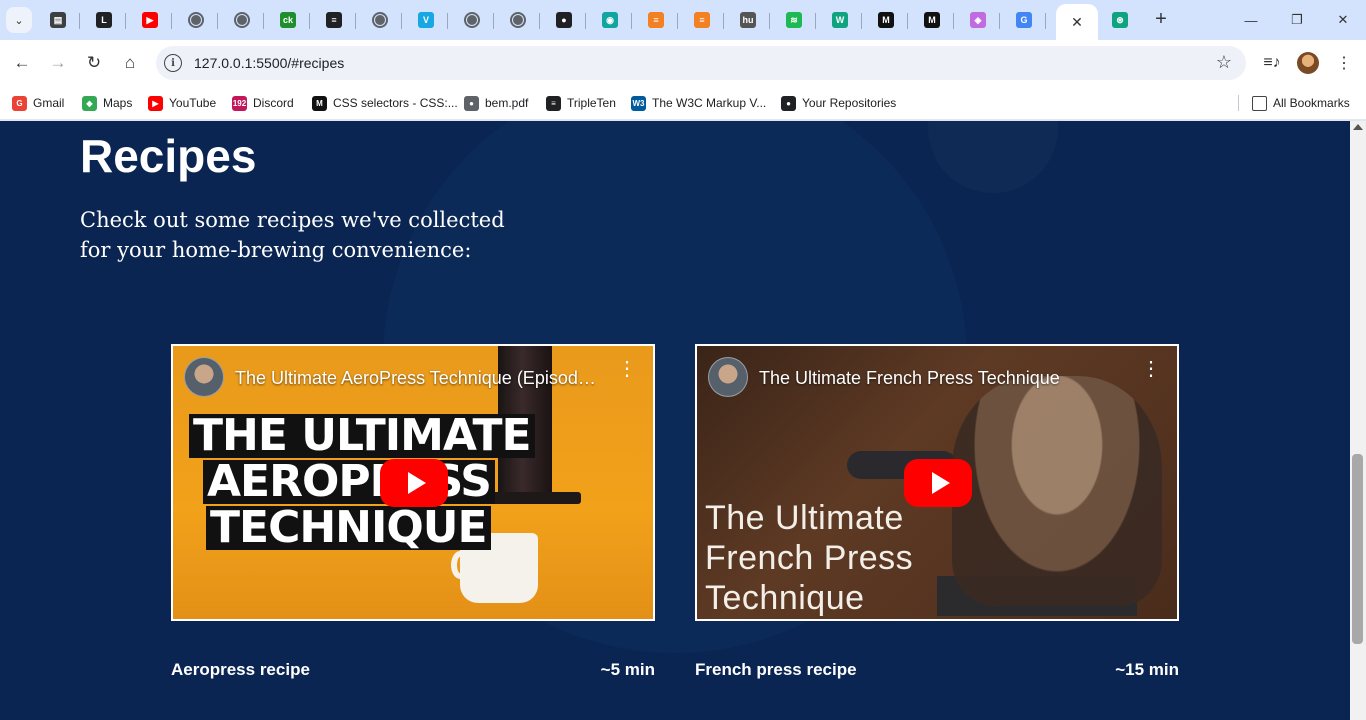 The width and height of the screenshot is (1366, 720). What do you see at coordinates (944, 378) in the screenshot?
I see `video-title: The Ultimate French Press Technique` at bounding box center [944, 378].